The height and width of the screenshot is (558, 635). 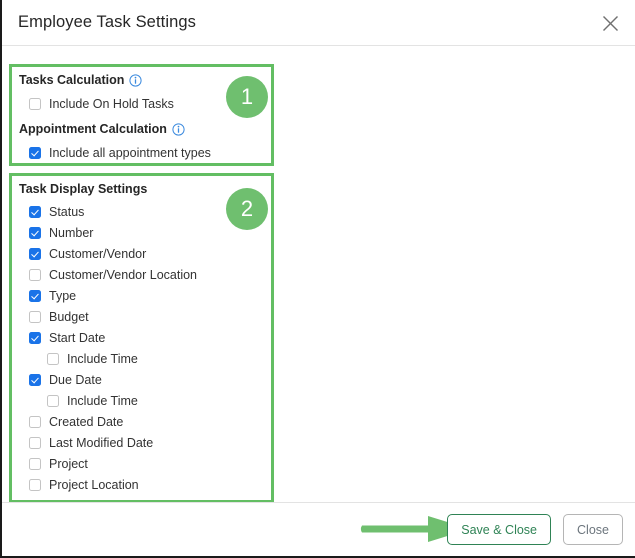 What do you see at coordinates (111, 103) in the screenshot?
I see `checkbox-label: Include On Hold Tasks` at bounding box center [111, 103].